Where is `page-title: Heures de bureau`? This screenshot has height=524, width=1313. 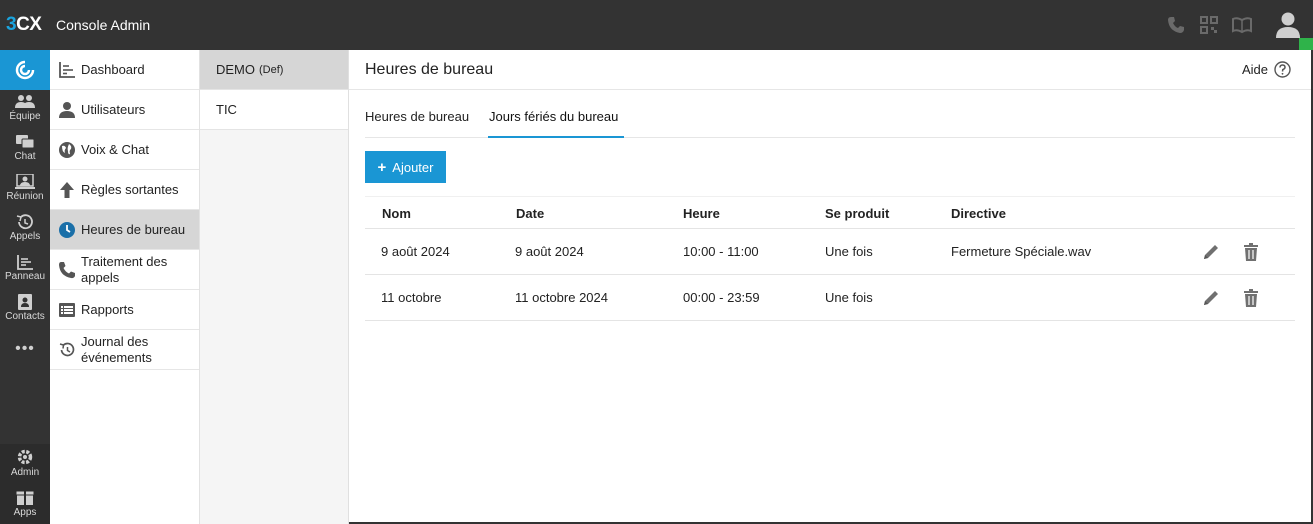 page-title: Heures de bureau is located at coordinates (429, 69).